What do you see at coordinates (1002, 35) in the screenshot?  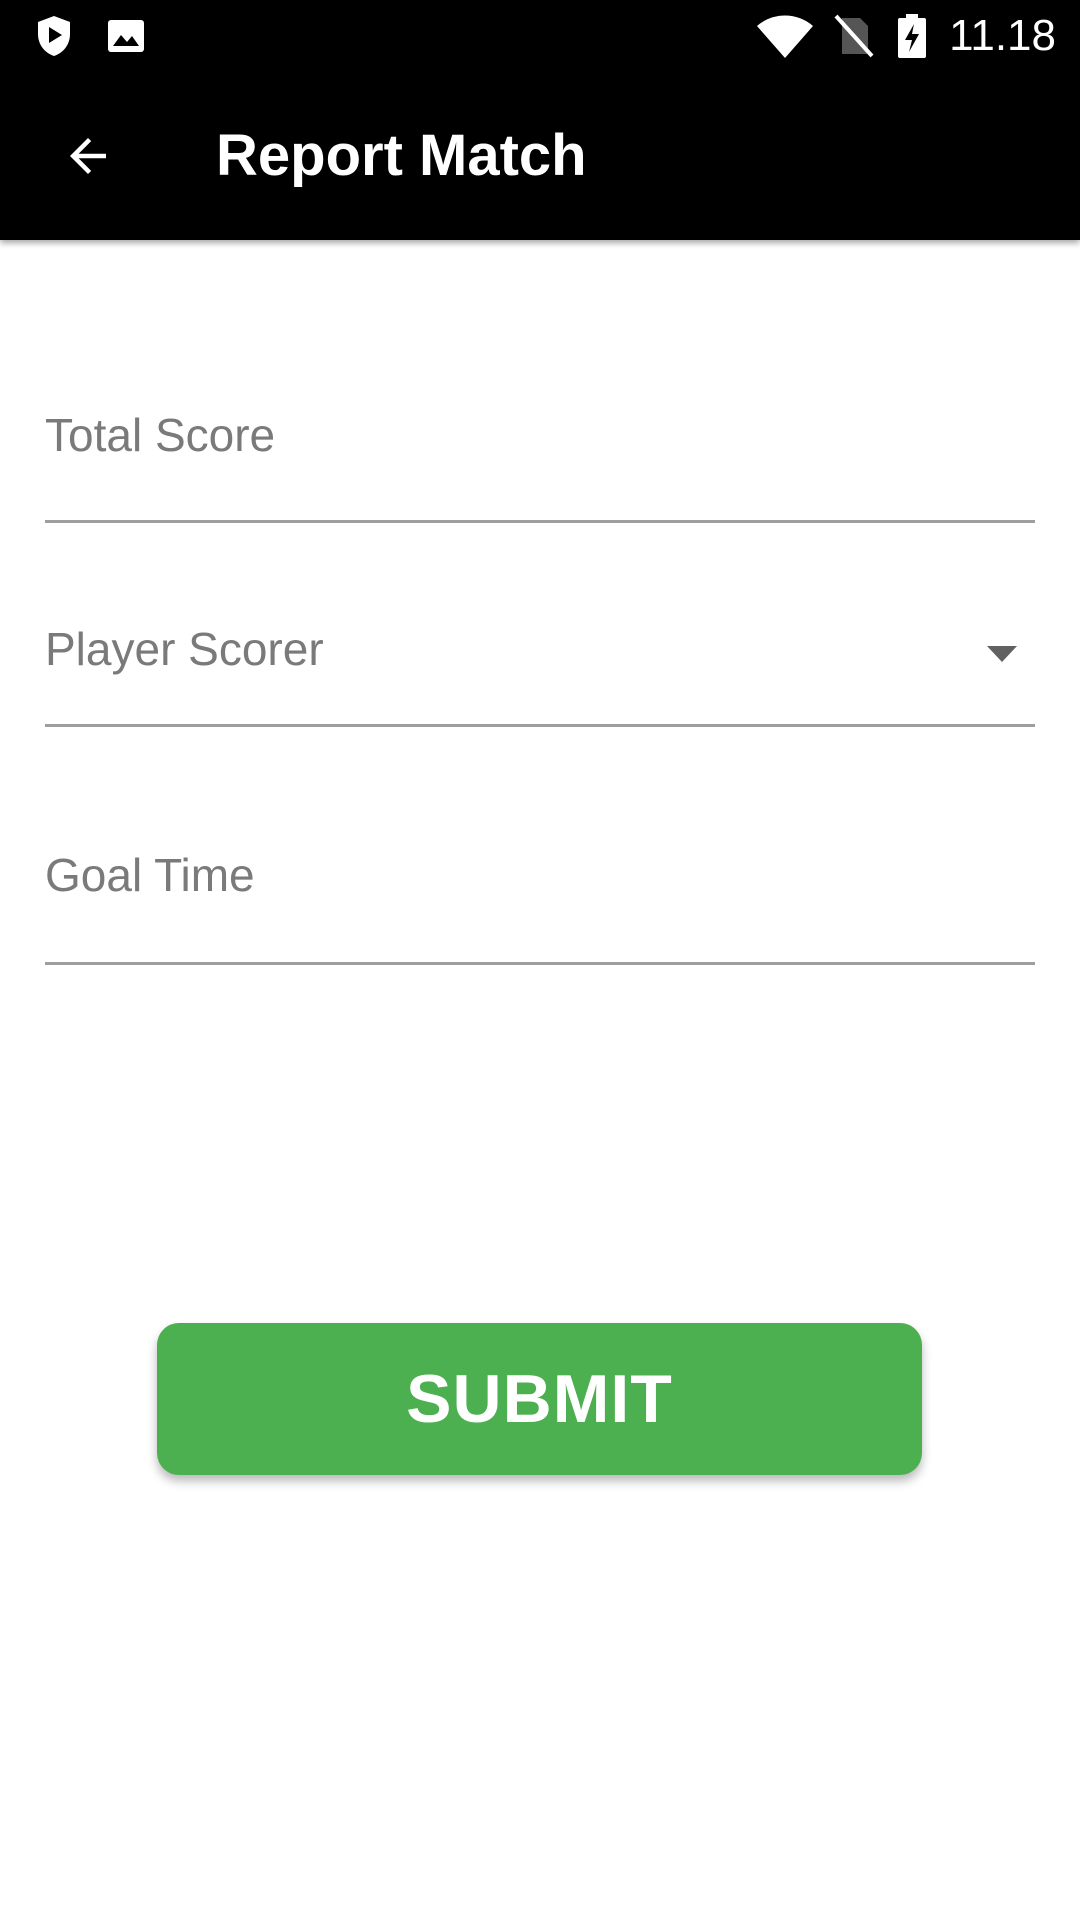 I see `status-time: 11.18` at bounding box center [1002, 35].